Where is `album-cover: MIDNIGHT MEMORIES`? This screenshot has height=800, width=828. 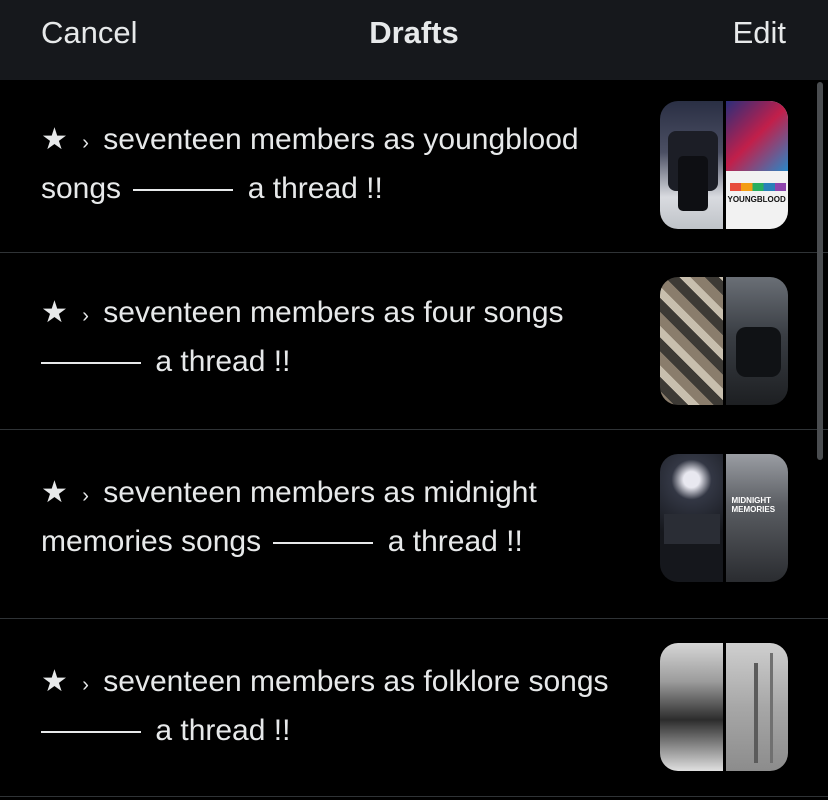 album-cover: MIDNIGHT MEMORIES is located at coordinates (756, 518).